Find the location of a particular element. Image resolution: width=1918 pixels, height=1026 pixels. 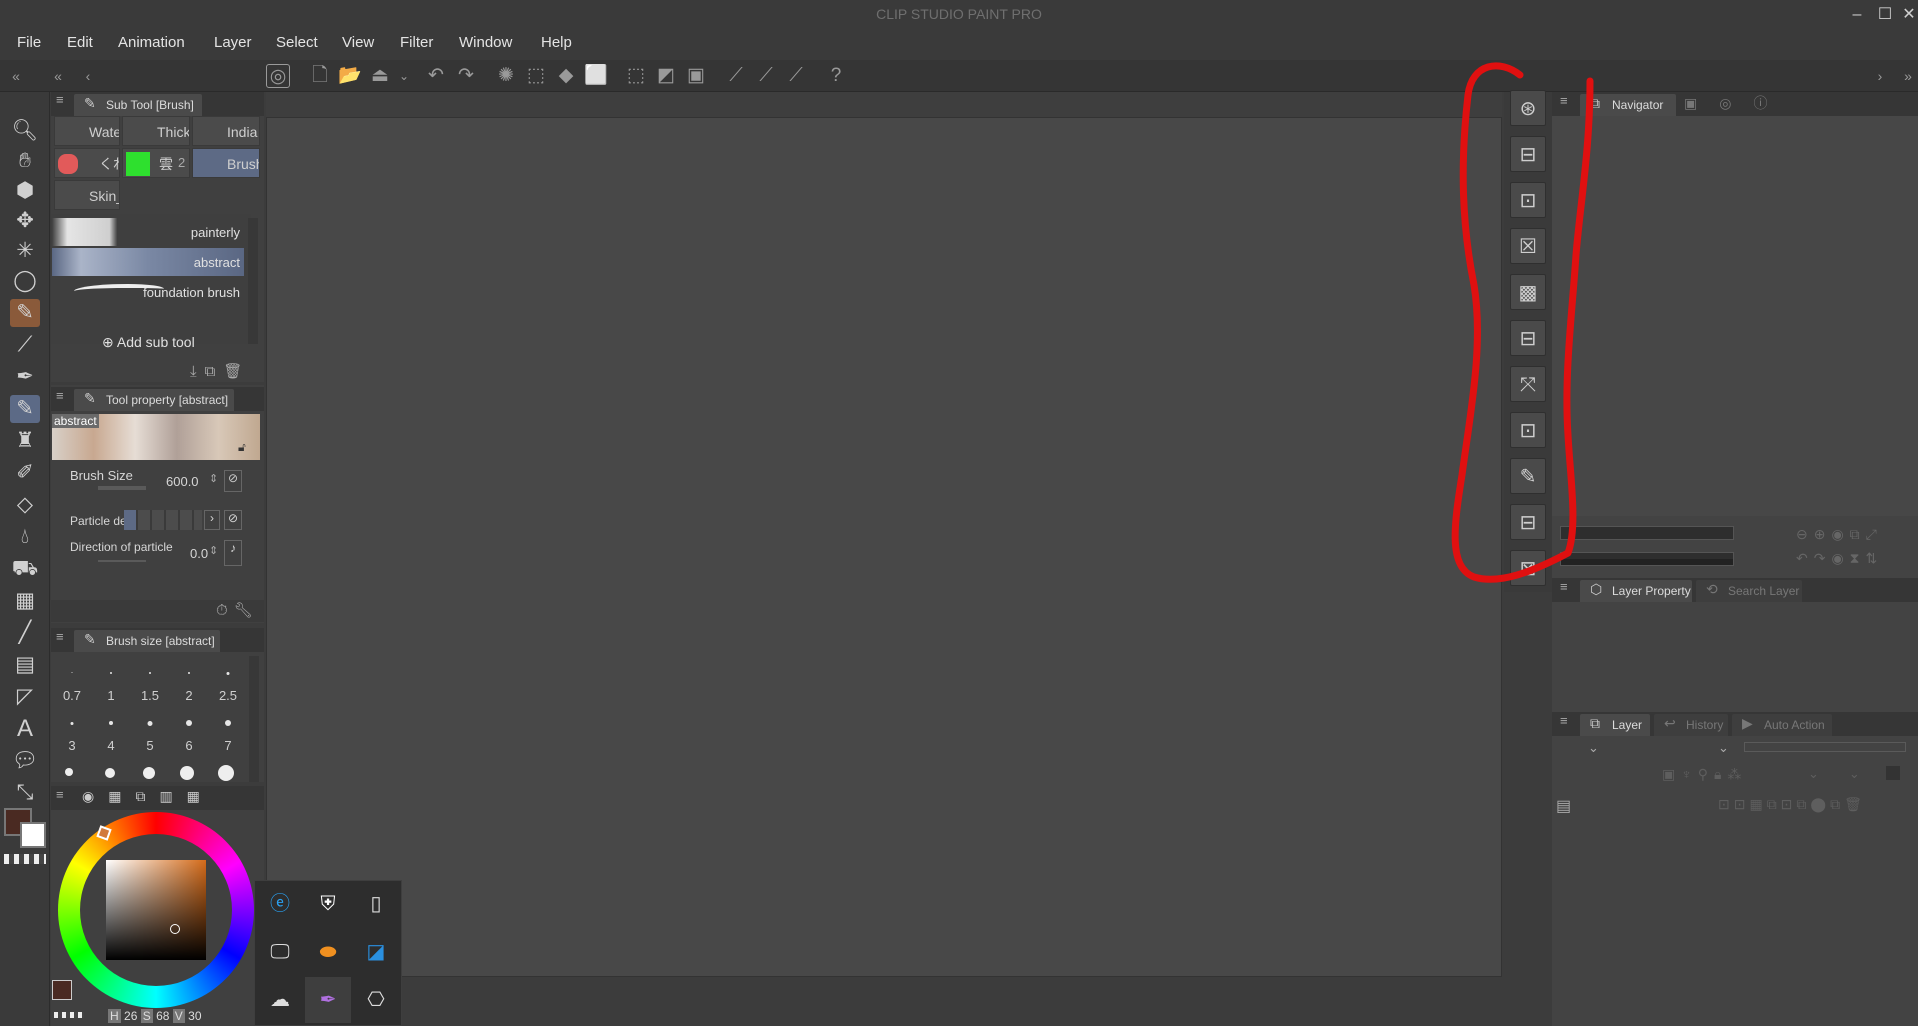

display-icon: 🖵︎ is located at coordinates (280, 952).